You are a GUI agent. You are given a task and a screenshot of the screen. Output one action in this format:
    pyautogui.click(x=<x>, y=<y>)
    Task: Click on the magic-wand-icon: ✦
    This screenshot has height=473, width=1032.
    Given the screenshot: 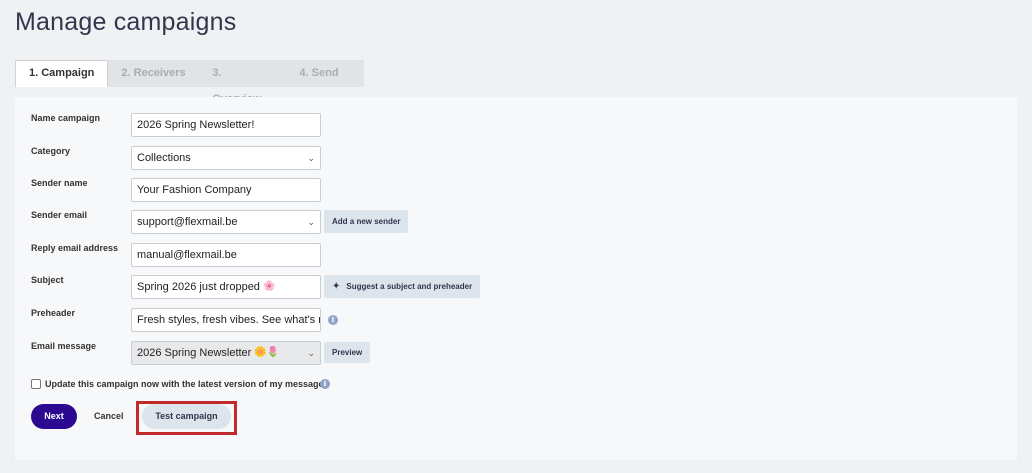 What is the action you would take?
    pyautogui.click(x=336, y=286)
    